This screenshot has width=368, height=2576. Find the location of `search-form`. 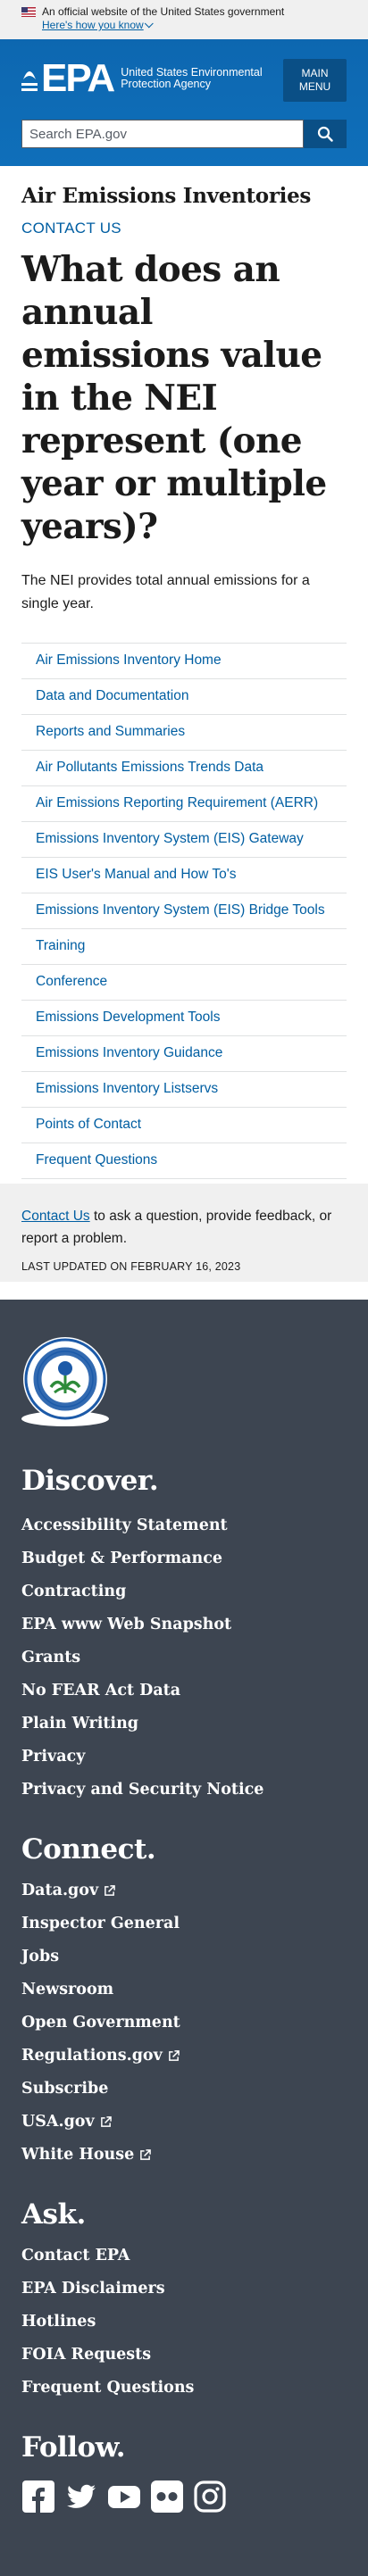

search-form is located at coordinates (184, 134).